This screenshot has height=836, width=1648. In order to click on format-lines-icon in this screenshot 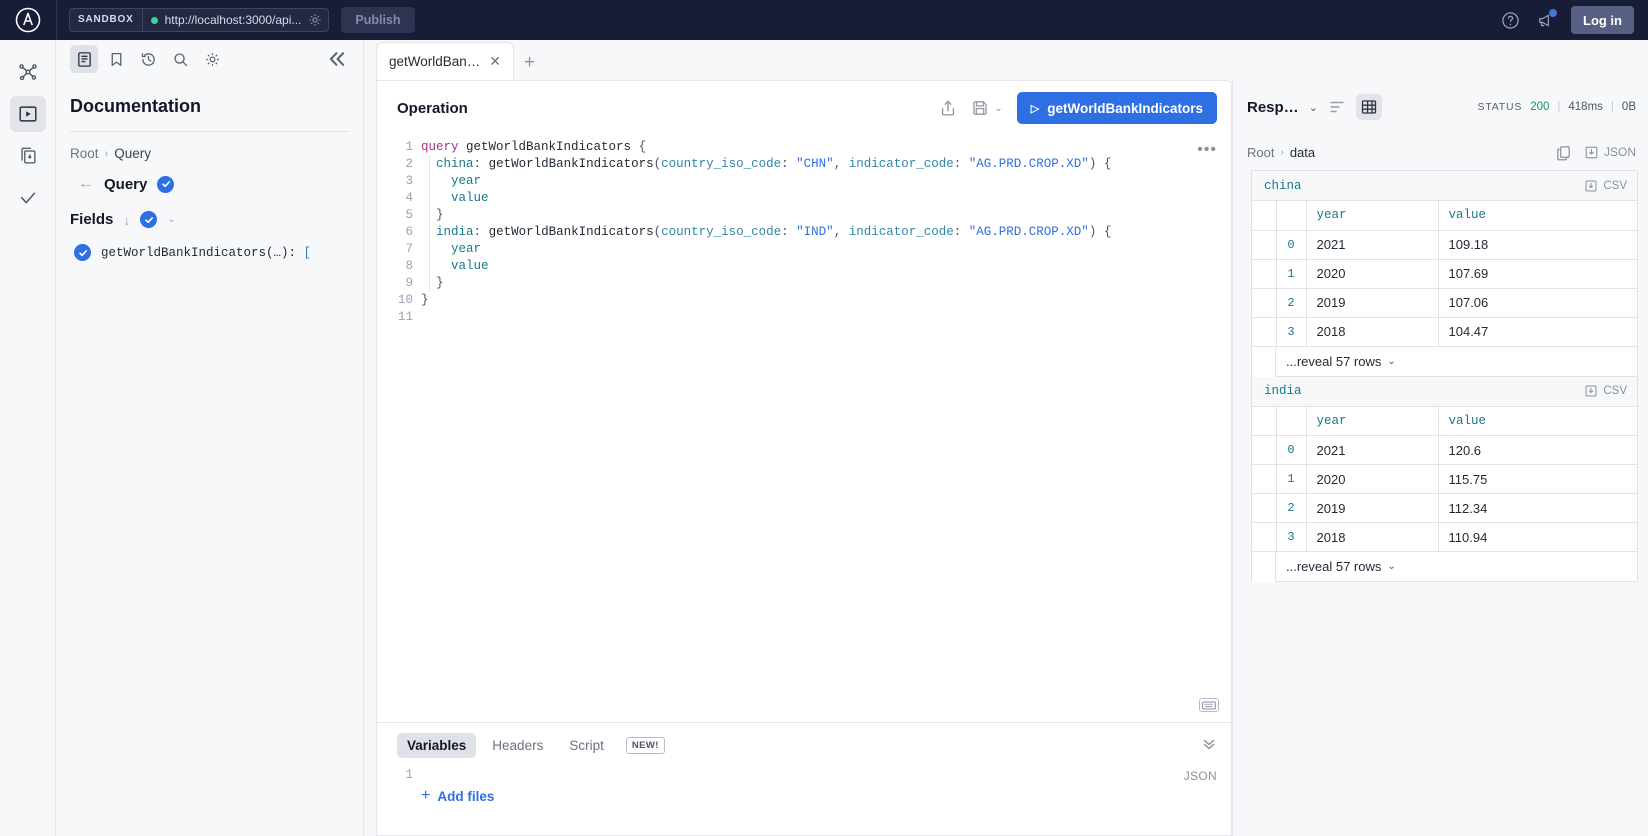, I will do `click(1337, 107)`.